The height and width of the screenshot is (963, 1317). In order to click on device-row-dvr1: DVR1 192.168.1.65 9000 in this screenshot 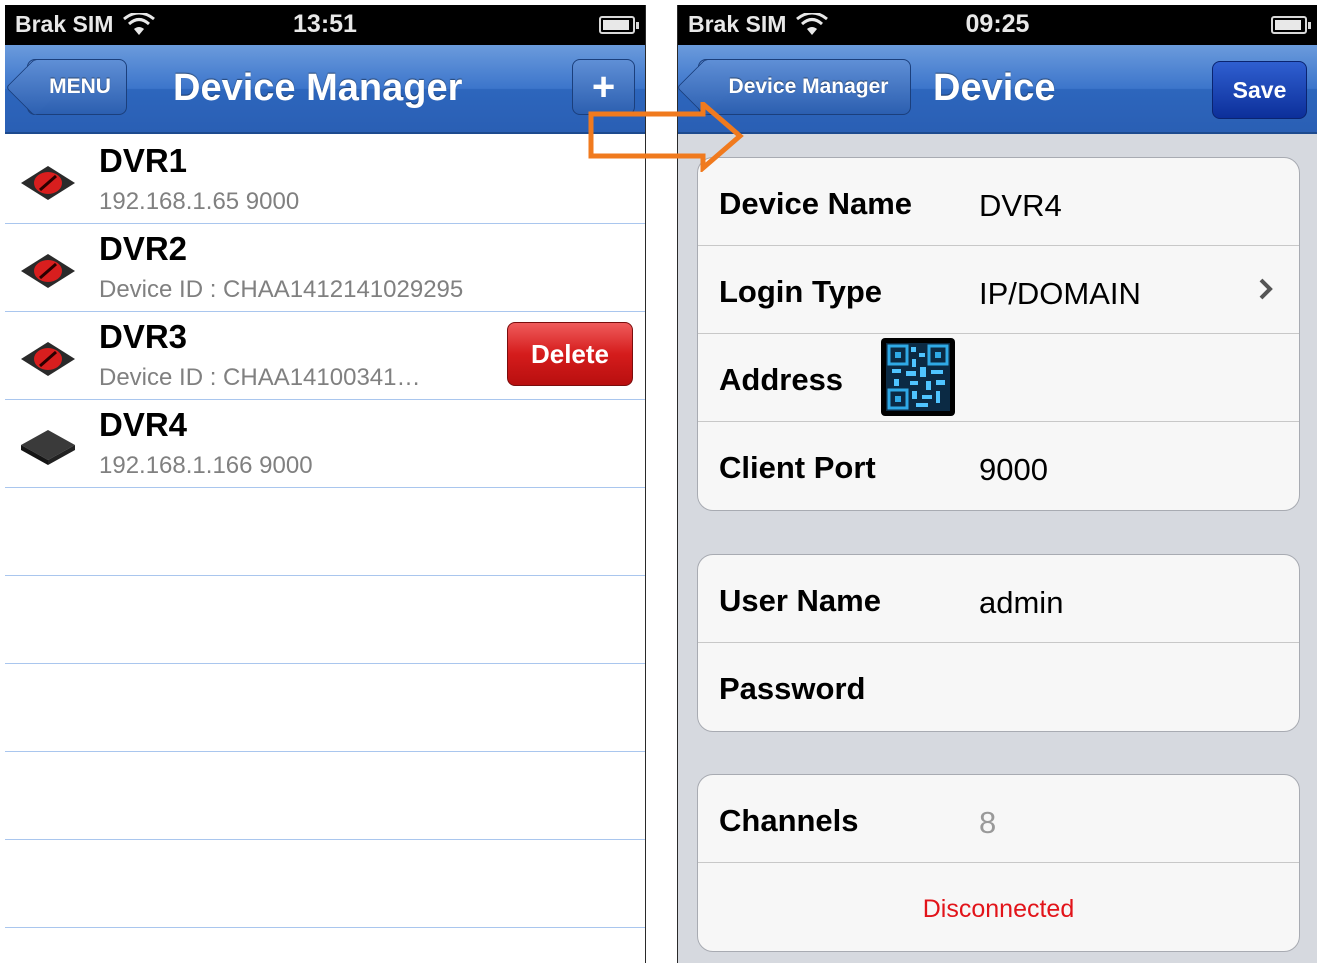, I will do `click(325, 180)`.